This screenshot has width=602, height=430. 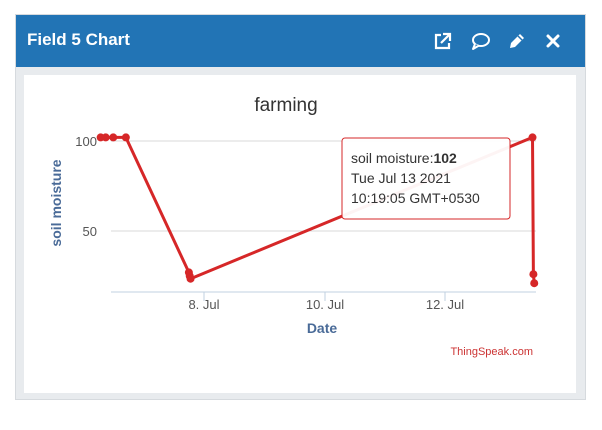 I want to click on credit-link: ThingSpeak.com, so click(x=491, y=352).